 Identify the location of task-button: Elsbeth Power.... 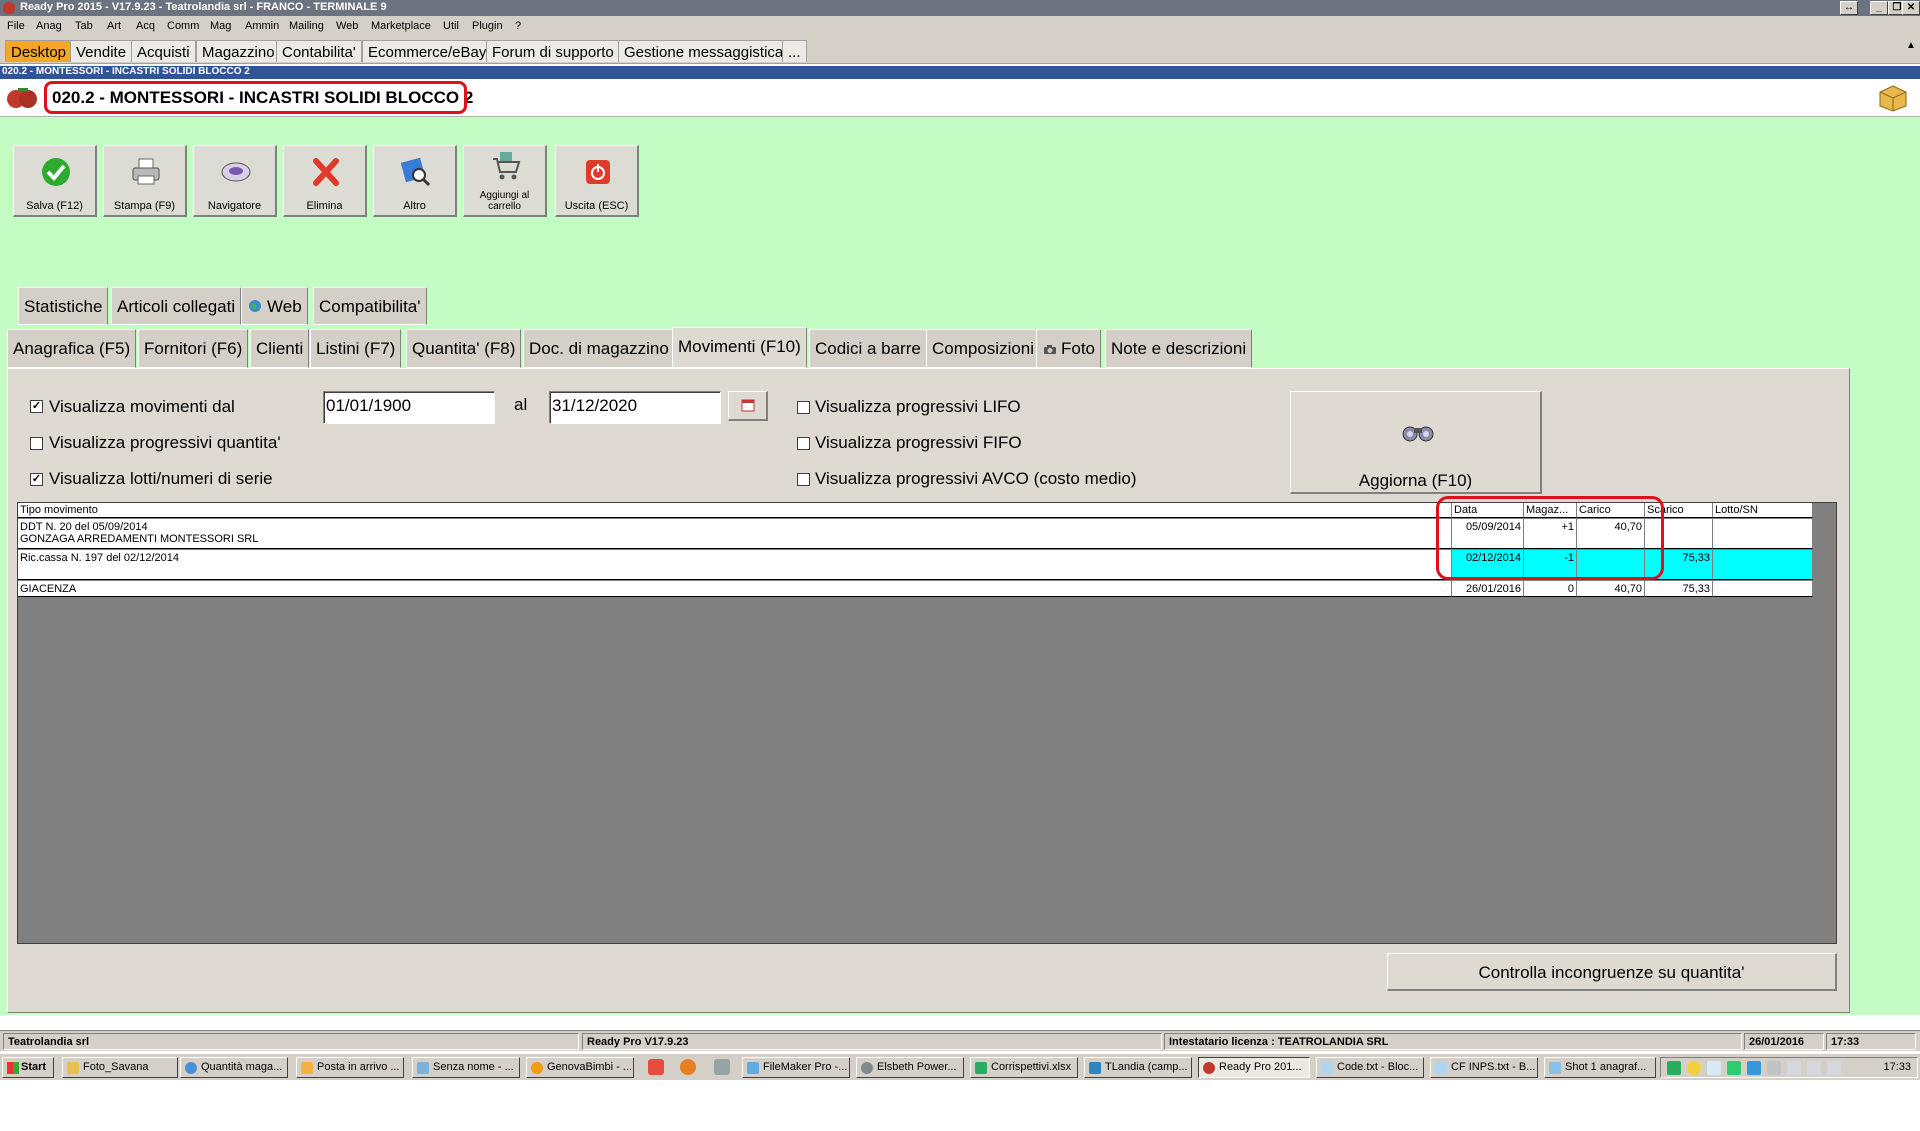
(910, 1067).